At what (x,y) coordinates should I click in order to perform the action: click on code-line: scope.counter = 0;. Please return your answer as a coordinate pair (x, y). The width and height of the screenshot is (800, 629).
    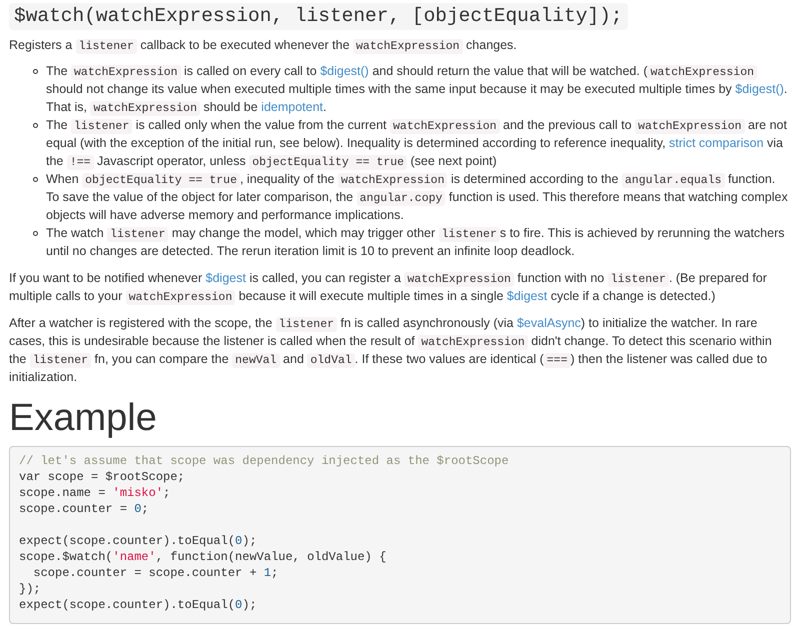
    Looking at the image, I should click on (84, 509).